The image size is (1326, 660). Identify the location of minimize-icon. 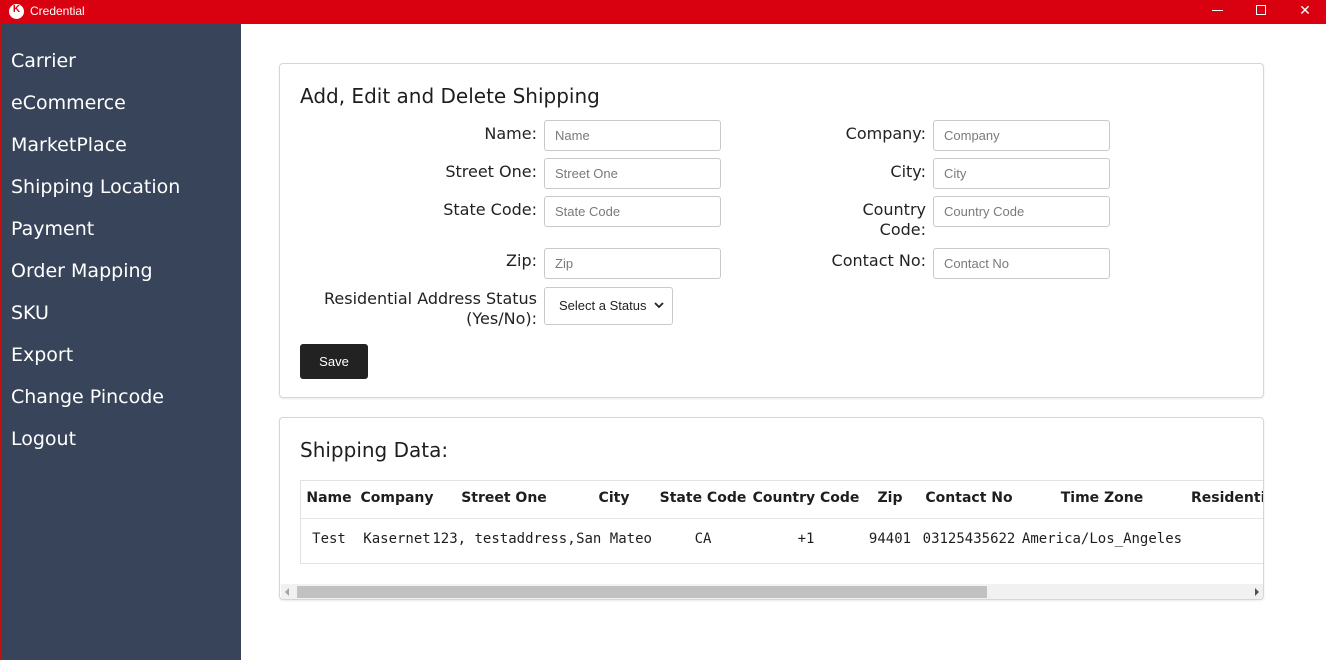
(1217, 12).